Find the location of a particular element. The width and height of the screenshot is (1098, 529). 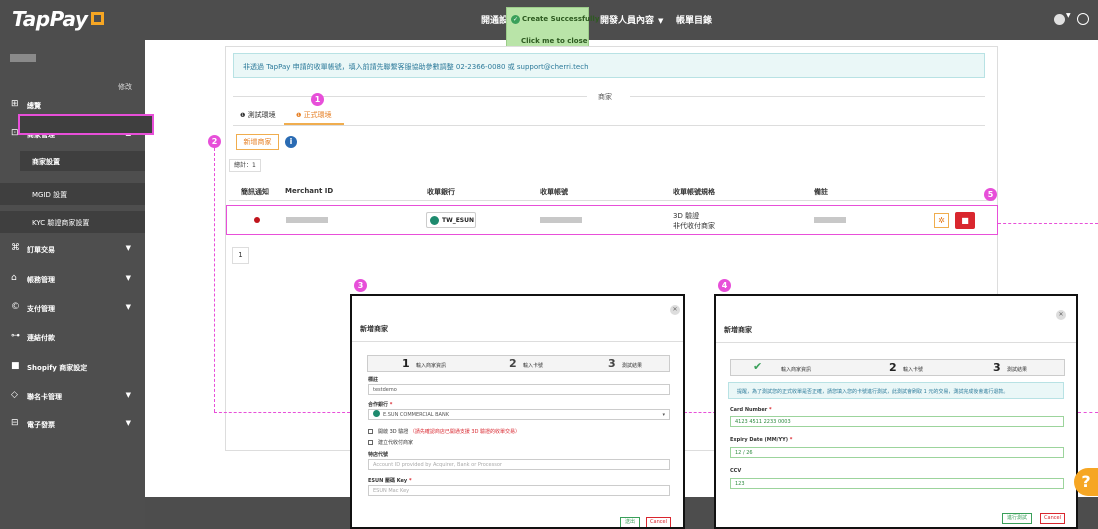

logo-text: TapPay is located at coordinates (50, 19).